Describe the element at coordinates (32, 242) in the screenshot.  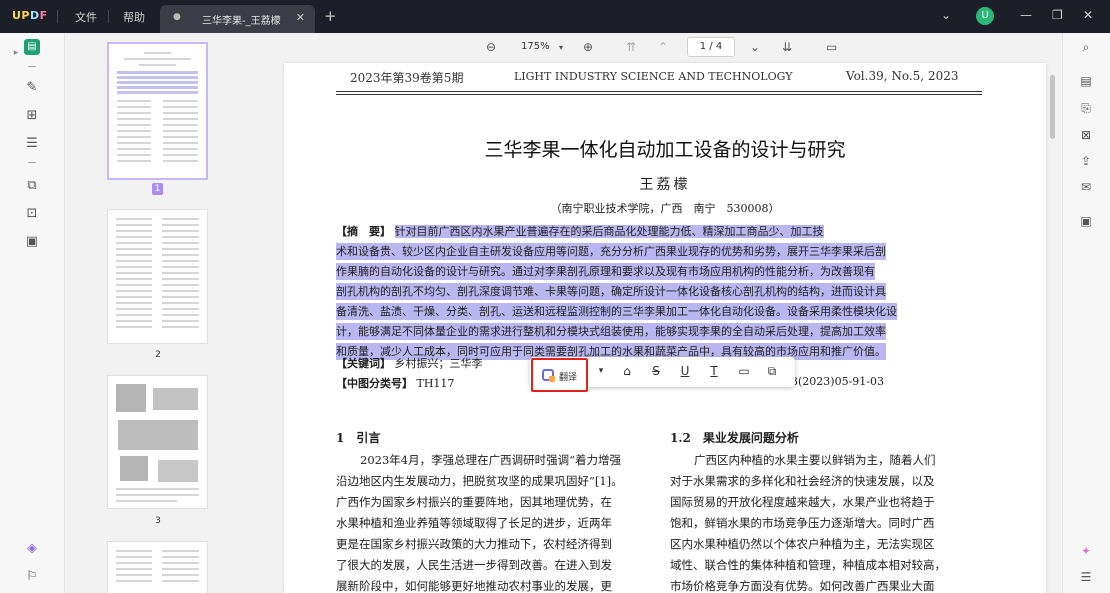
I see `ocr-icon: ▣` at that location.